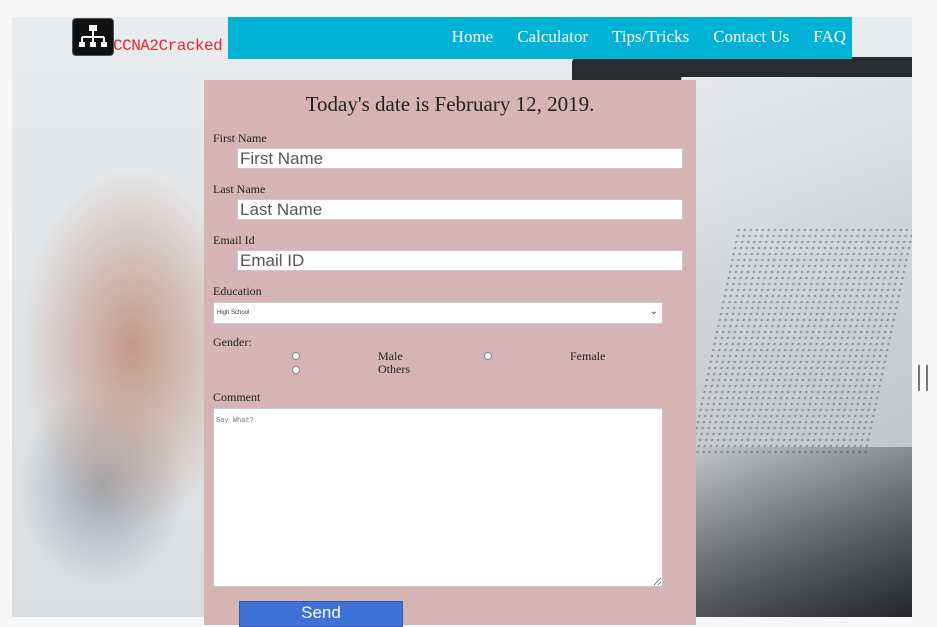  What do you see at coordinates (233, 313) in the screenshot?
I see `education-selected-value: High School` at bounding box center [233, 313].